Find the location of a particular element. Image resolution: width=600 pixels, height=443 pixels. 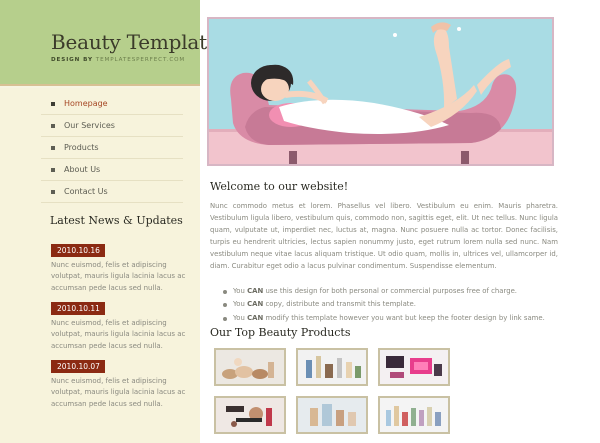

designer-link: TEMPLATESPERFECT.COM is located at coordinates (140, 60).